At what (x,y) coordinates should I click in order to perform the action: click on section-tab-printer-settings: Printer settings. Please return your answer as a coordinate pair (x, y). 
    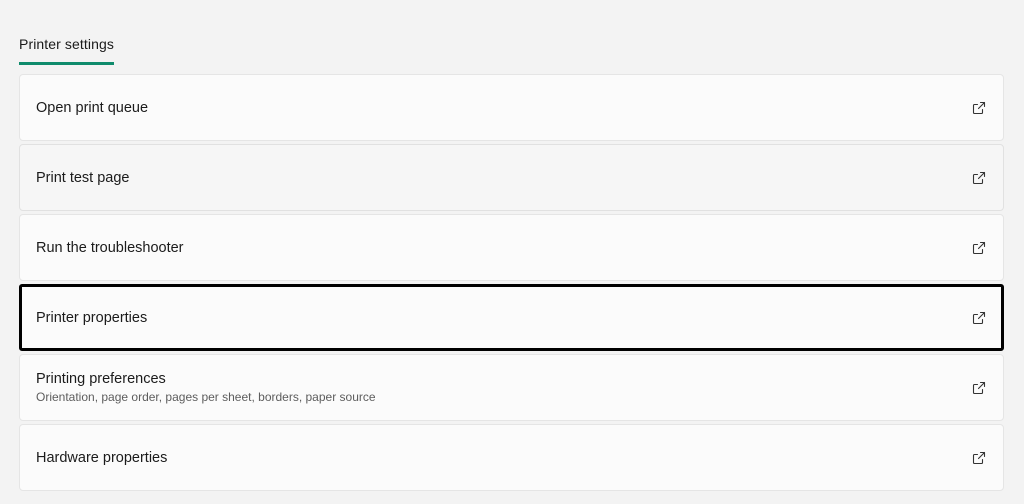
    Looking at the image, I should click on (66, 50).